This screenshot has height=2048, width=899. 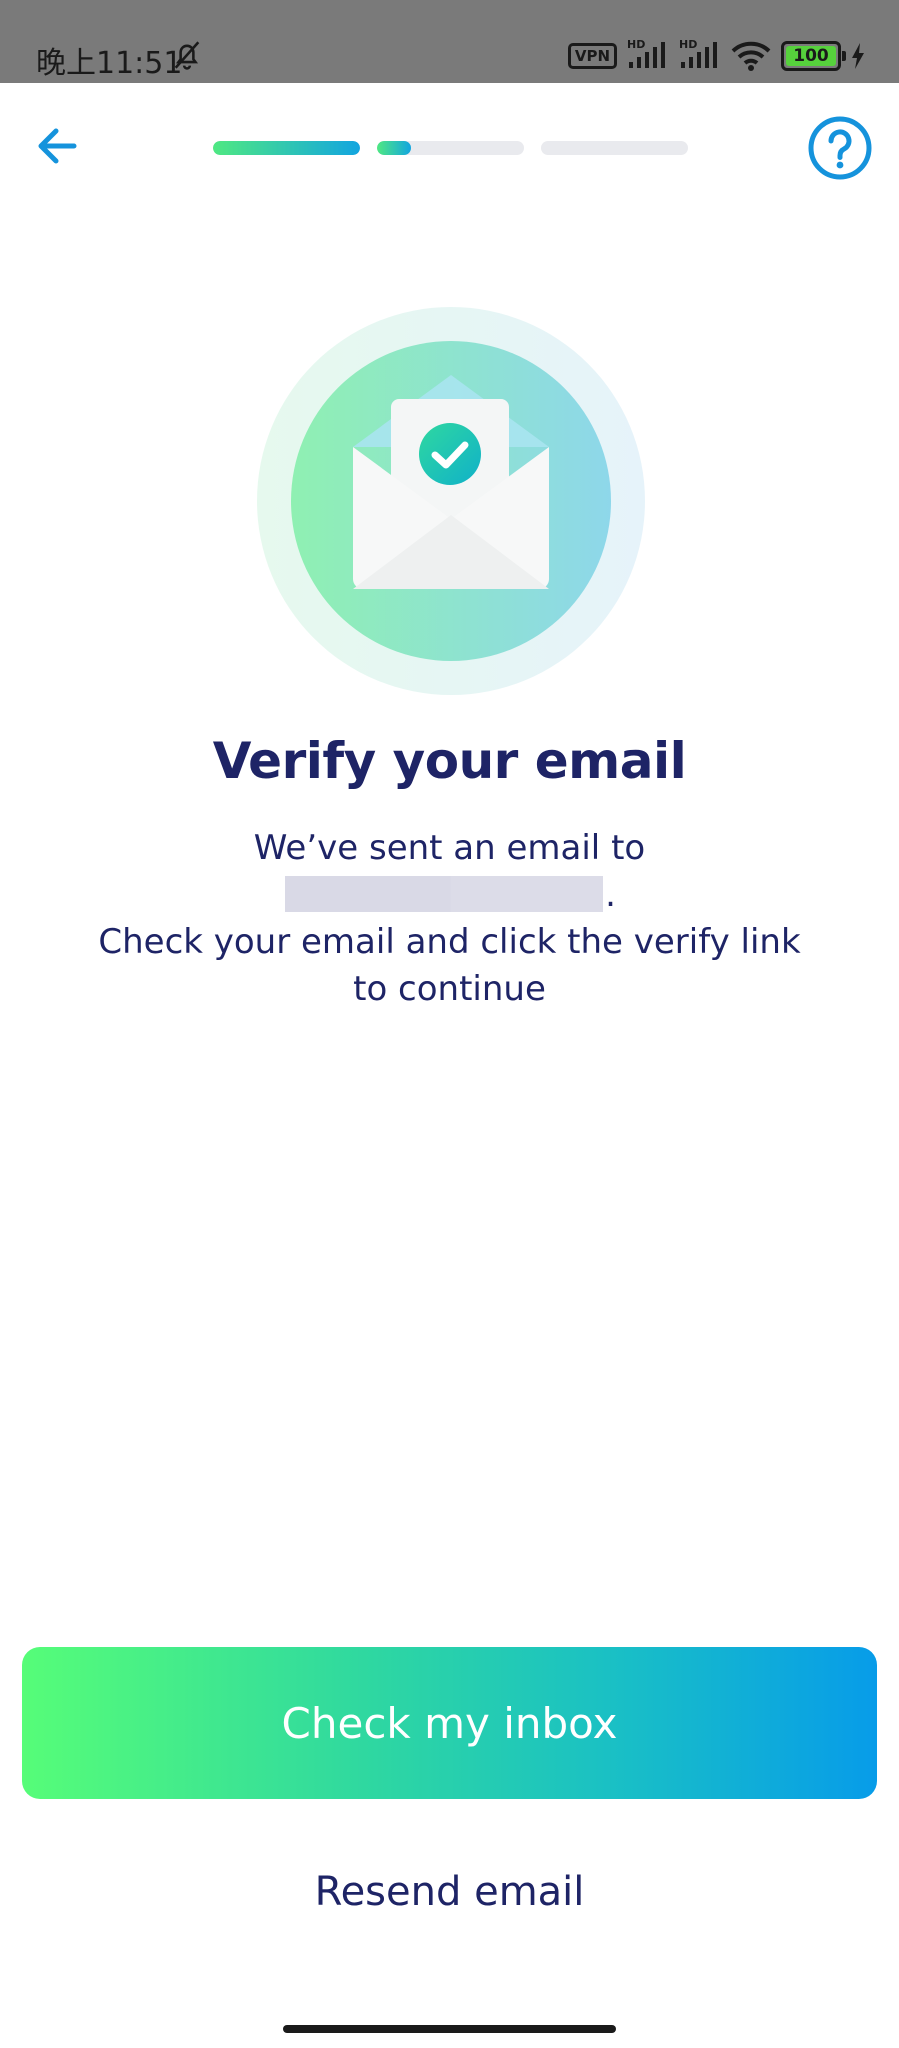 I want to click on step-progress, so click(x=450, y=148).